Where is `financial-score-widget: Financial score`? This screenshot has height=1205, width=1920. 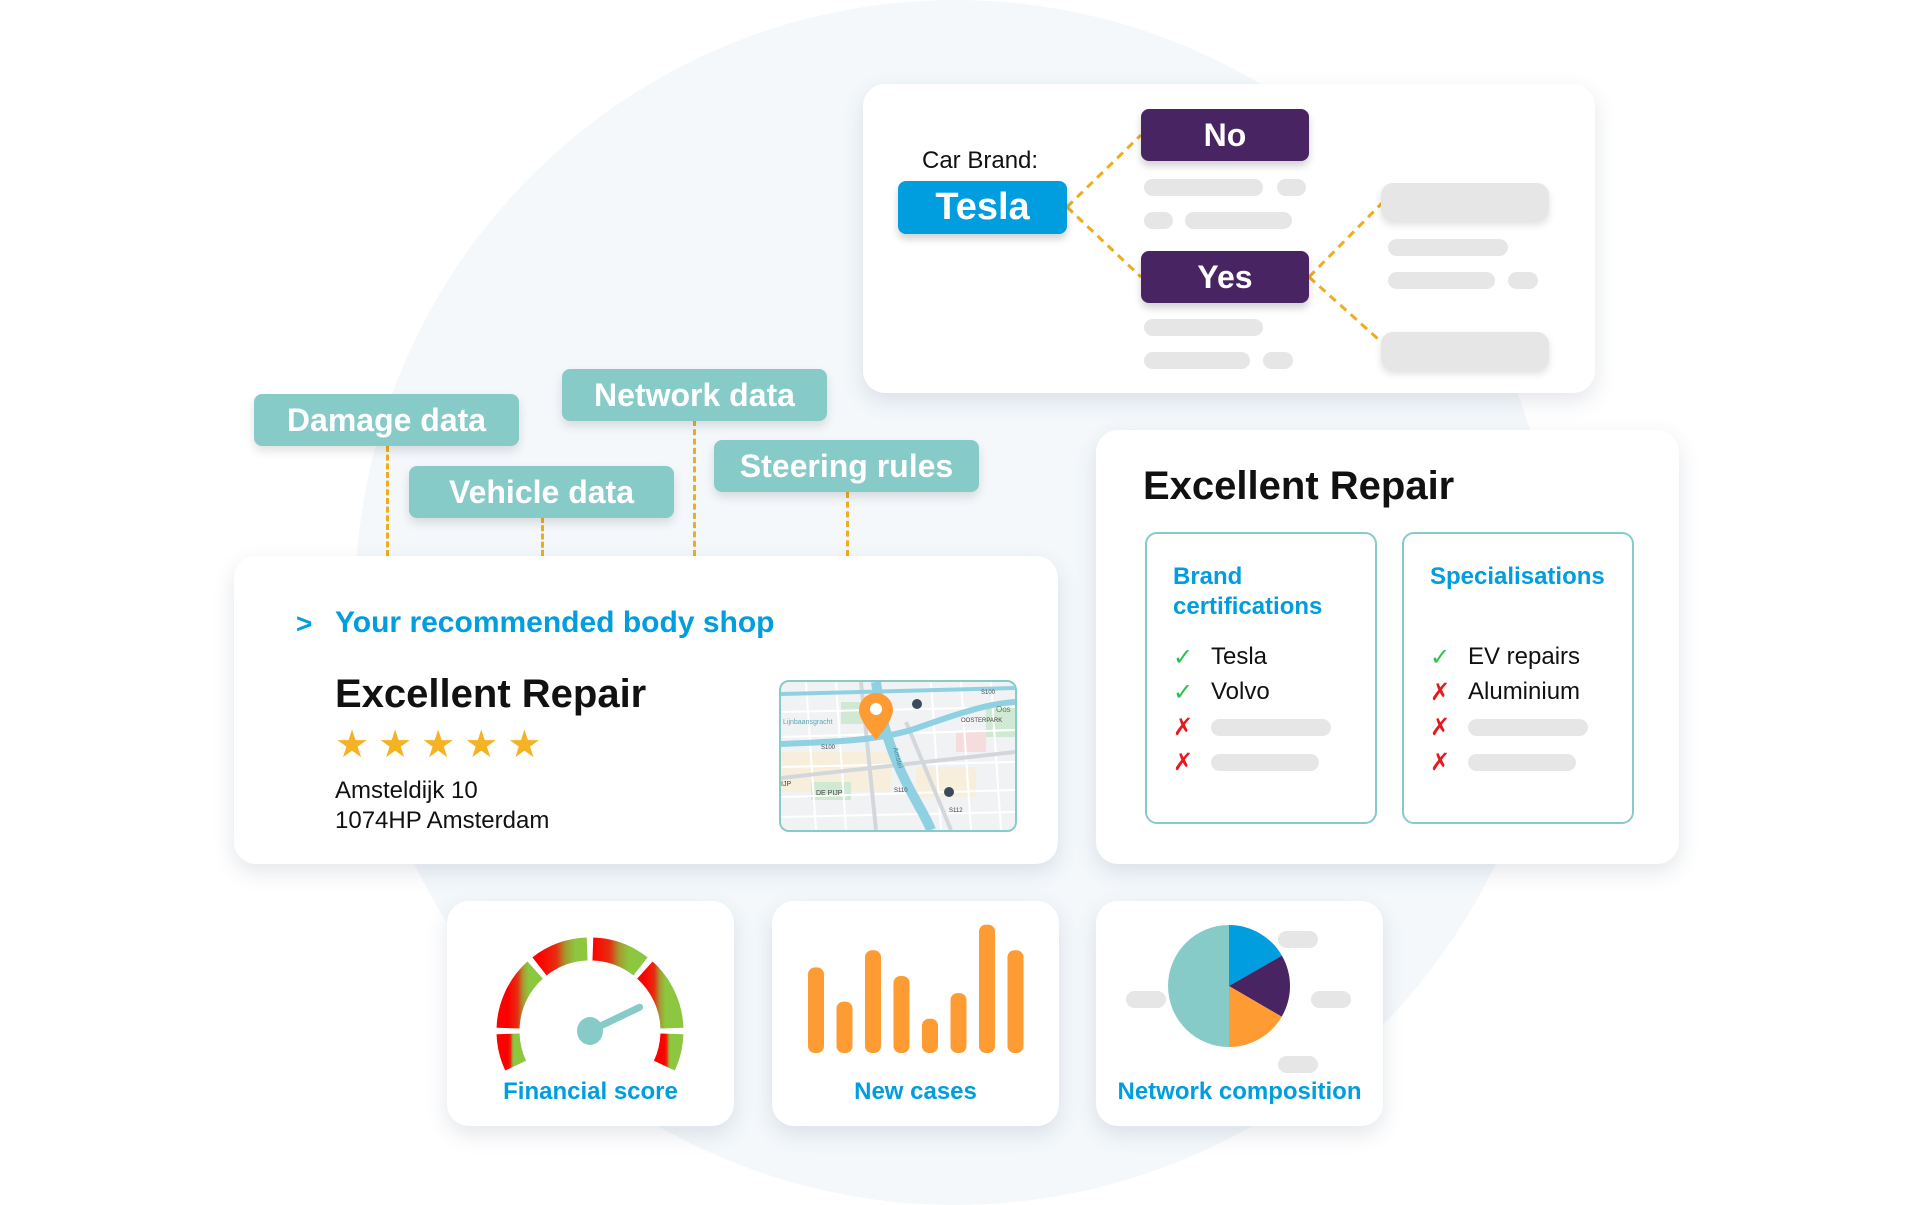 financial-score-widget: Financial score is located at coordinates (590, 1013).